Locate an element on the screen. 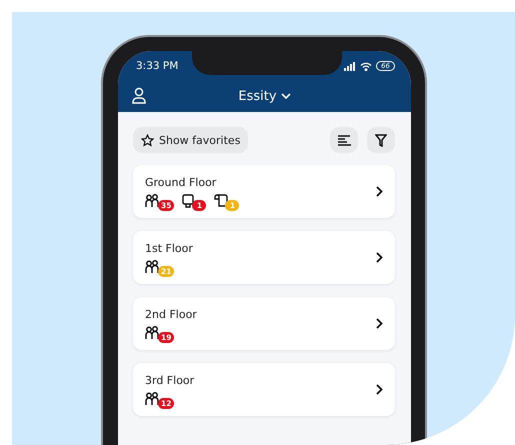 The image size is (515, 445). location-dropdown: Essity is located at coordinates (264, 96).